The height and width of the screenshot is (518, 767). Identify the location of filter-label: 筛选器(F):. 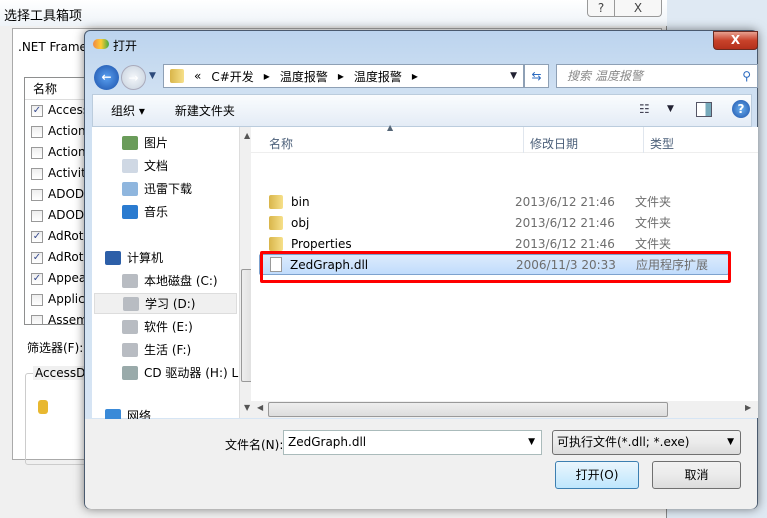
(55, 348).